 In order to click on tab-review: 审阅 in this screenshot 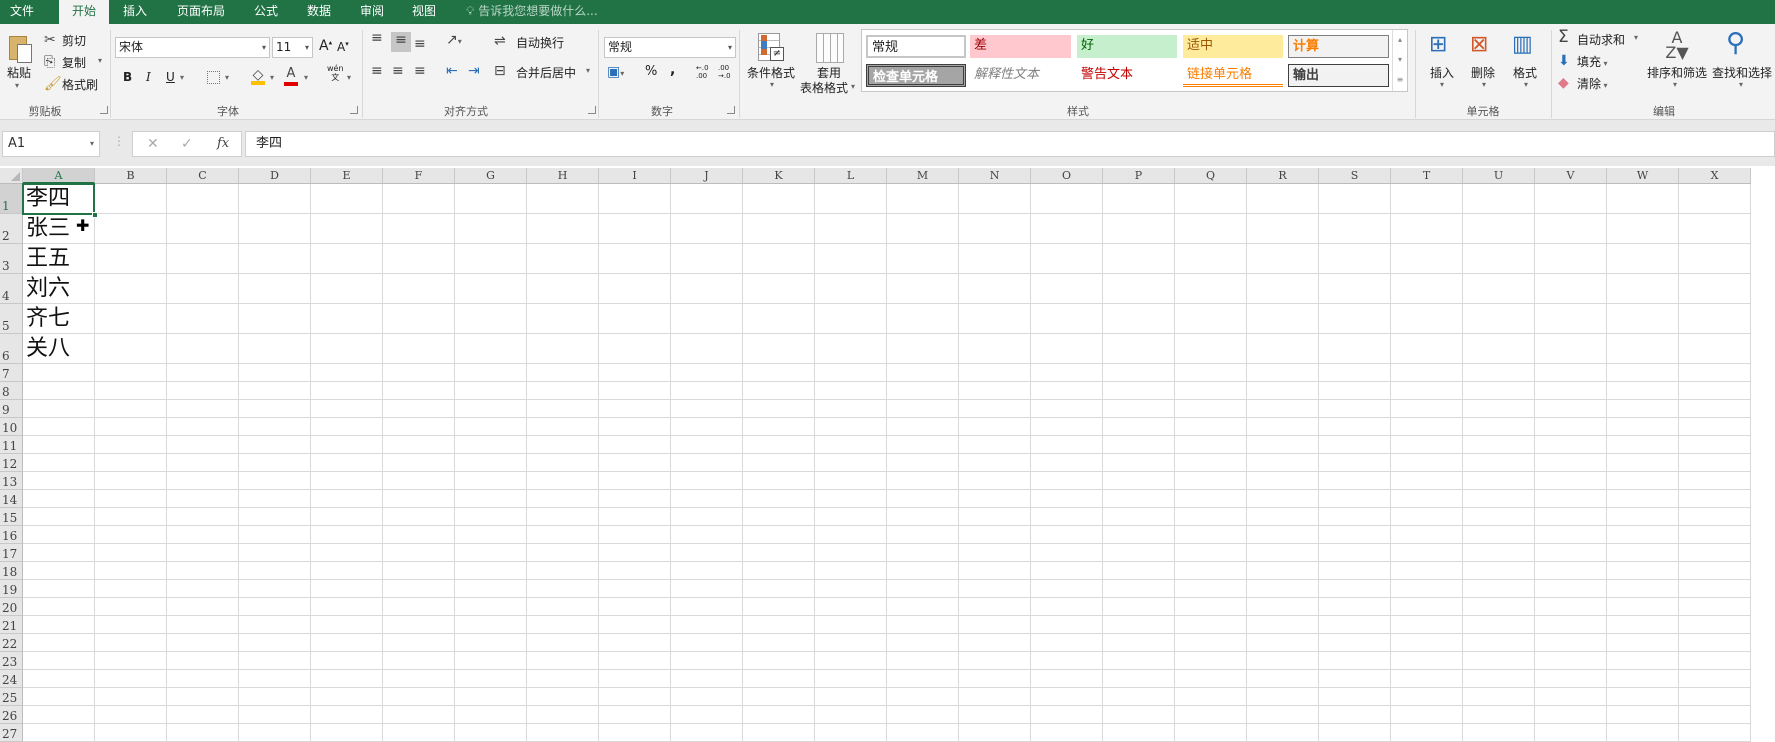, I will do `click(372, 12)`.